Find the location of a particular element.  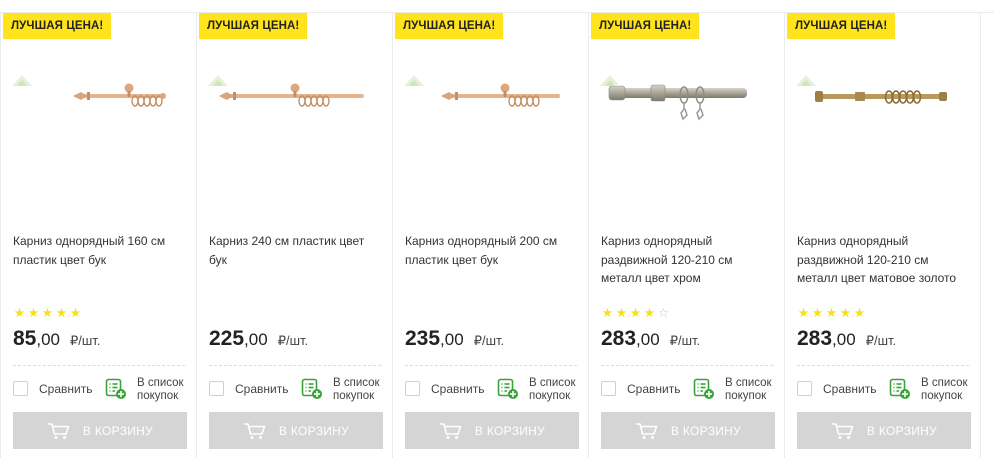

star-empty-icon: ☆ is located at coordinates (663, 313).